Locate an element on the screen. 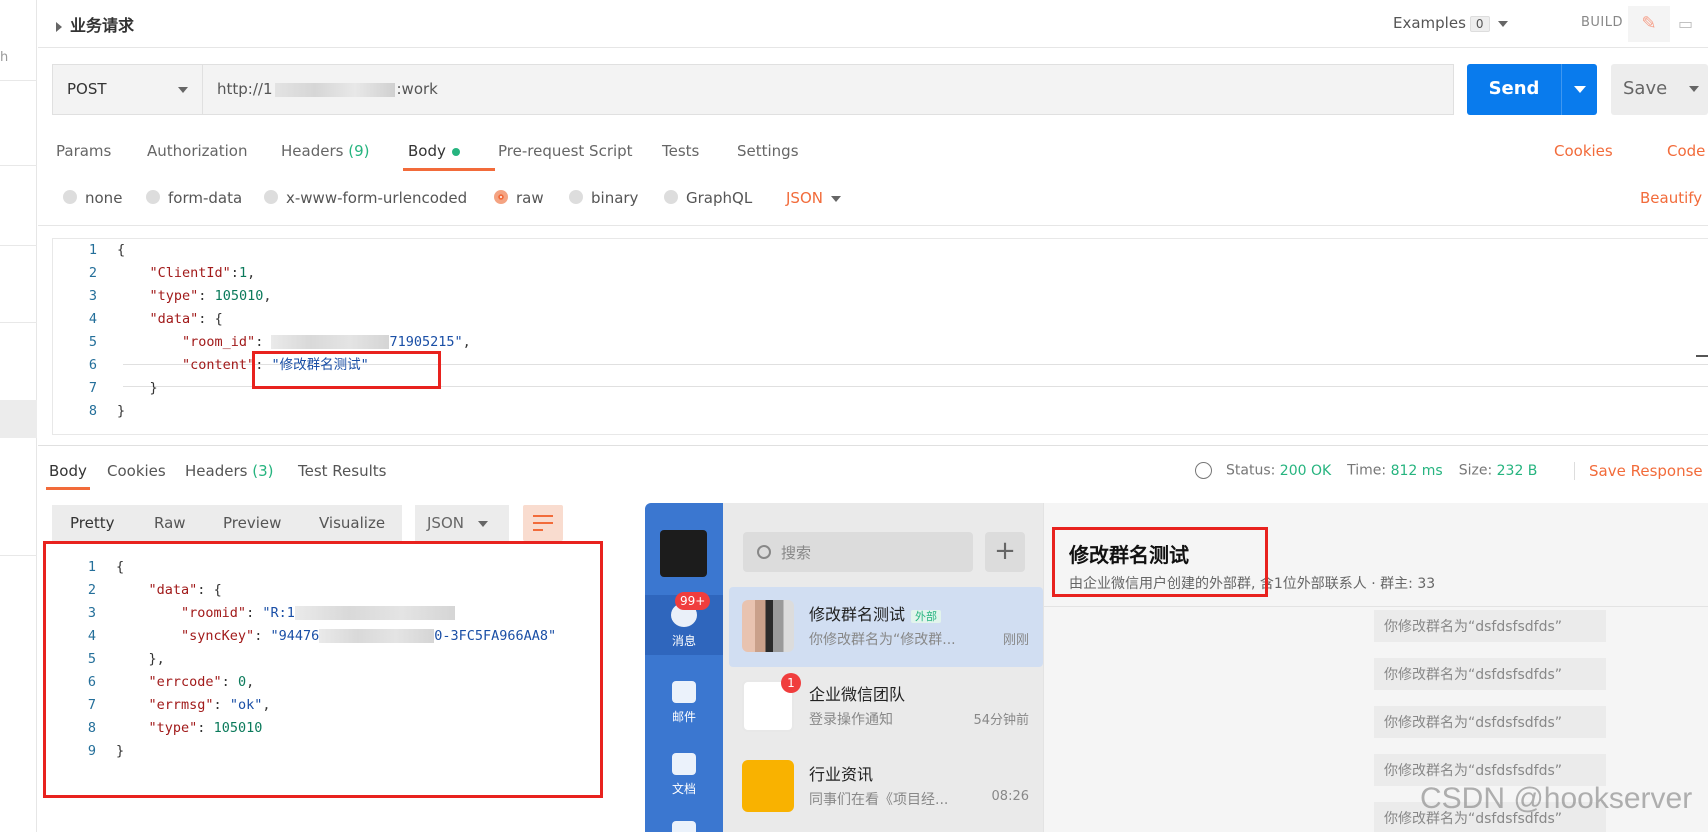 The width and height of the screenshot is (1708, 832). external-tag: 外部 is located at coordinates (926, 616).